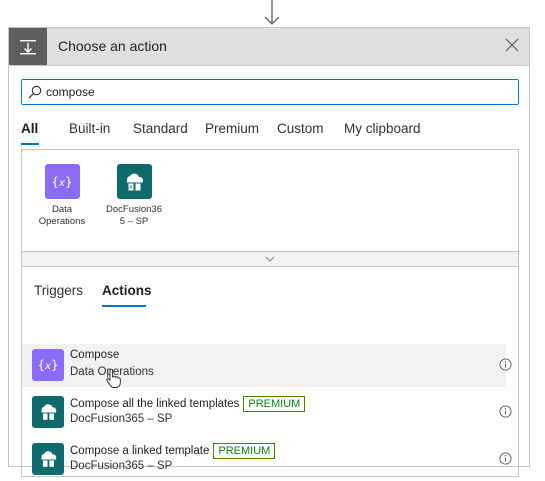 The width and height of the screenshot is (545, 481). I want to click on connector-data-operations: {x} Data Operations, so click(62, 196).